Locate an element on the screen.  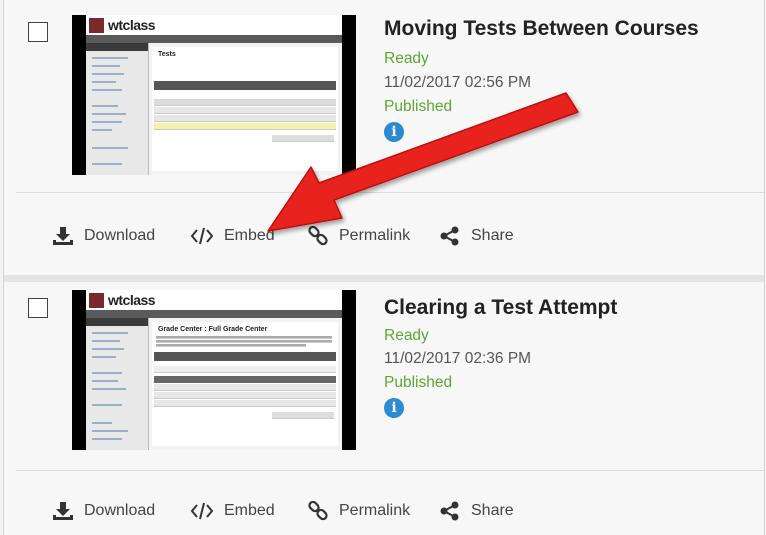
video-thumbnail: wtclass Tests is located at coordinates (214, 95).